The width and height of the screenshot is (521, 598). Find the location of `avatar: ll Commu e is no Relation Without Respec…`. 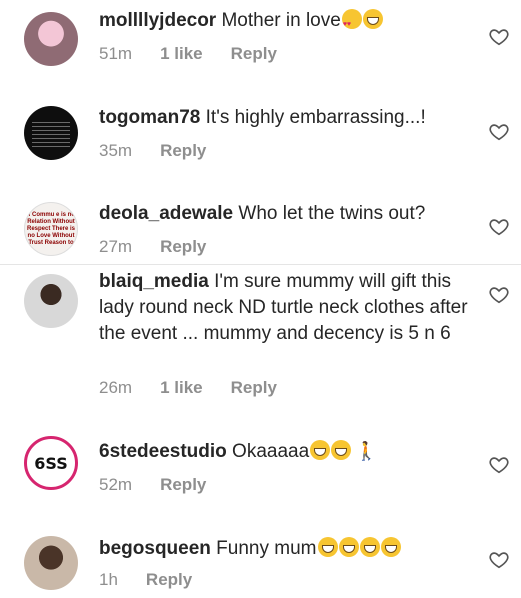

avatar: ll Commu e is no Relation Without Respec… is located at coordinates (51, 229).